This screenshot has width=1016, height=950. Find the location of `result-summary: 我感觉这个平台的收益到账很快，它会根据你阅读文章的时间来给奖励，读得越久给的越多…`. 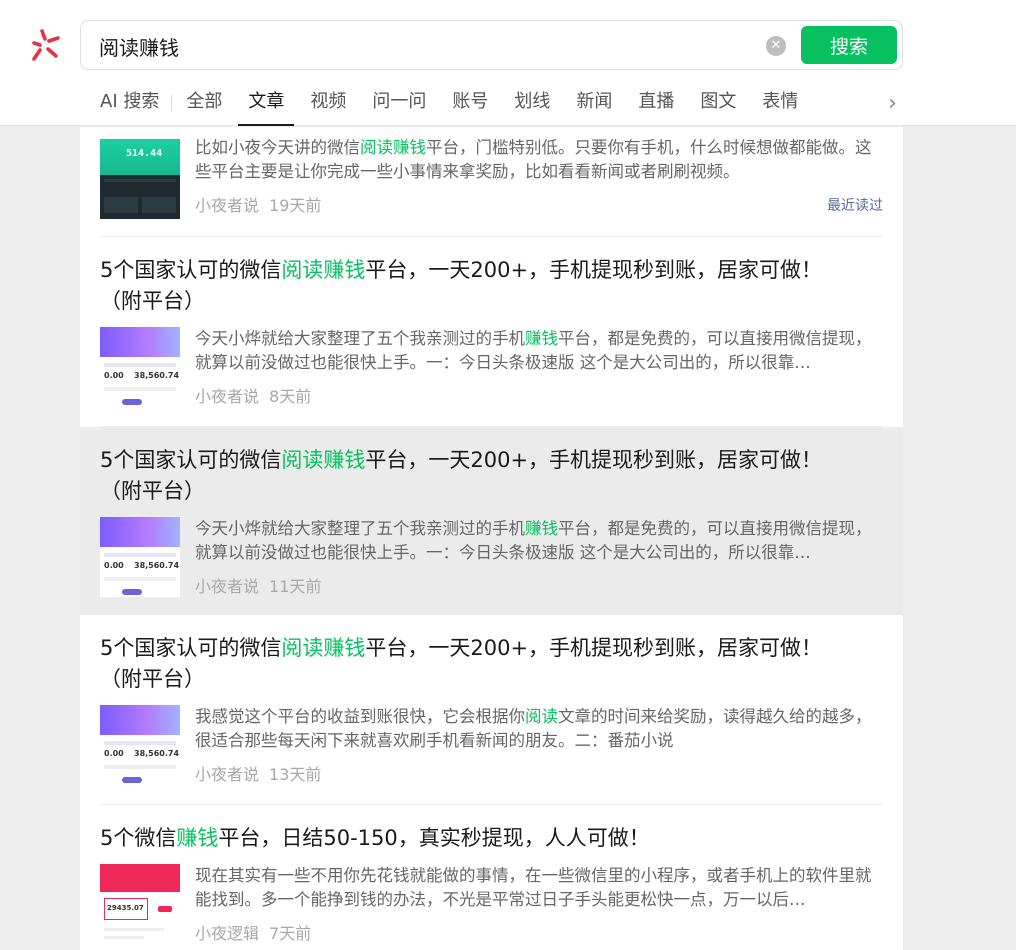

result-summary: 我感觉这个平台的收益到账很快，它会根据你阅读文章的时间来给奖励，读得越久给的越多… is located at coordinates (533, 728).